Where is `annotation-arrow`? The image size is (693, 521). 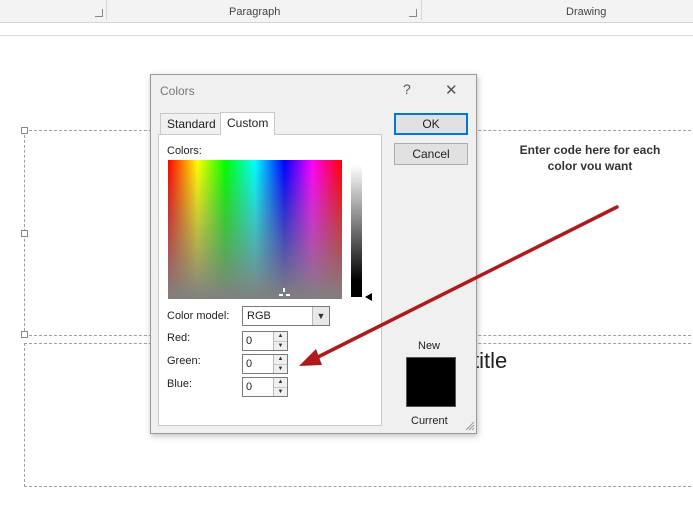
annotation-arrow is located at coordinates (459, 285).